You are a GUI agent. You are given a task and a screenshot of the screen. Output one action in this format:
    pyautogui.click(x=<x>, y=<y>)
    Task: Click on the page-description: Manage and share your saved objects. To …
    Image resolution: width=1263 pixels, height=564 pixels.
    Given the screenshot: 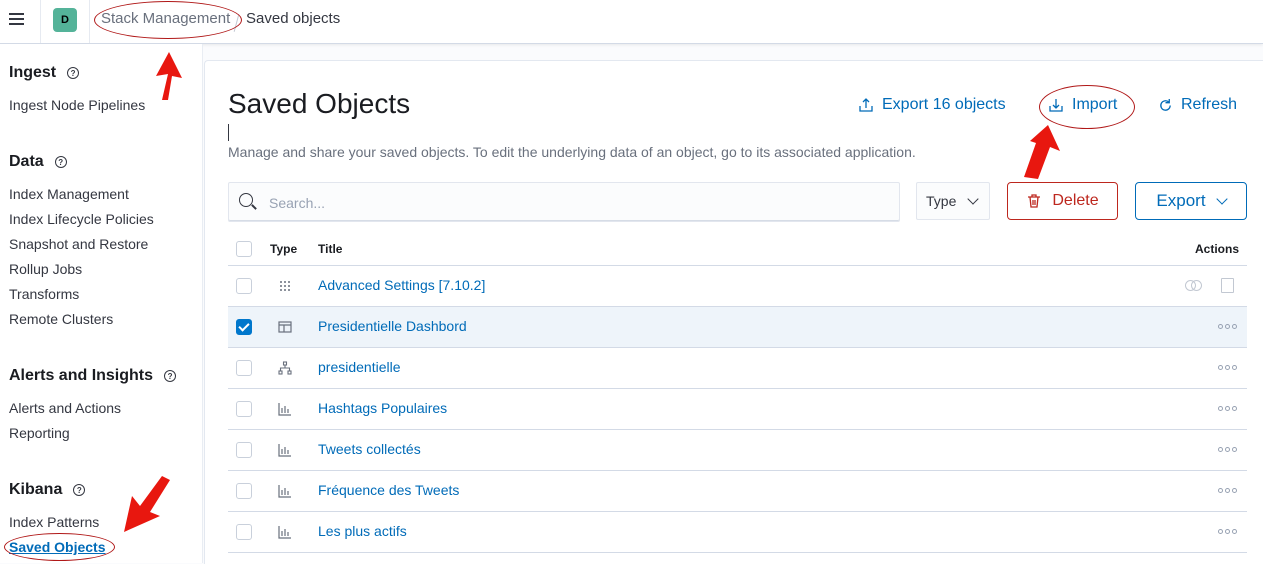 What is the action you would take?
    pyautogui.click(x=572, y=152)
    